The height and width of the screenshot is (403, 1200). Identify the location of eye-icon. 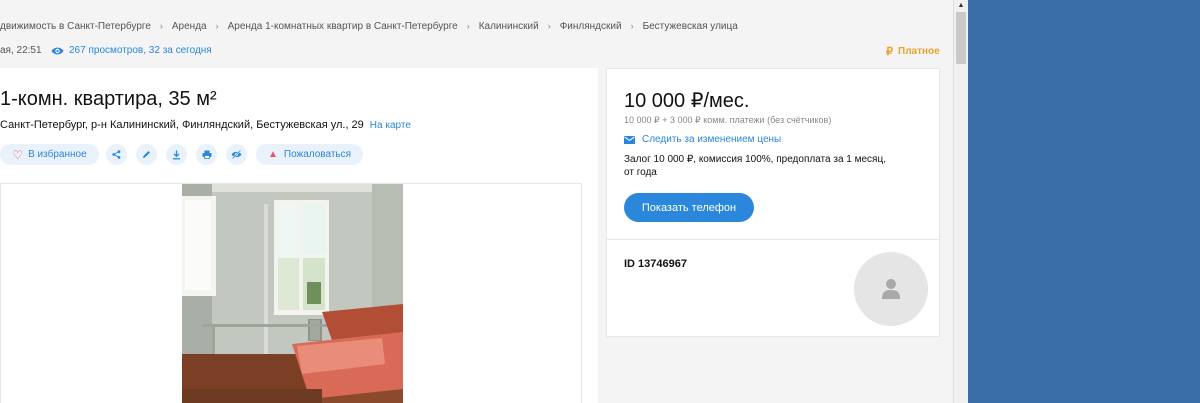
(57, 51).